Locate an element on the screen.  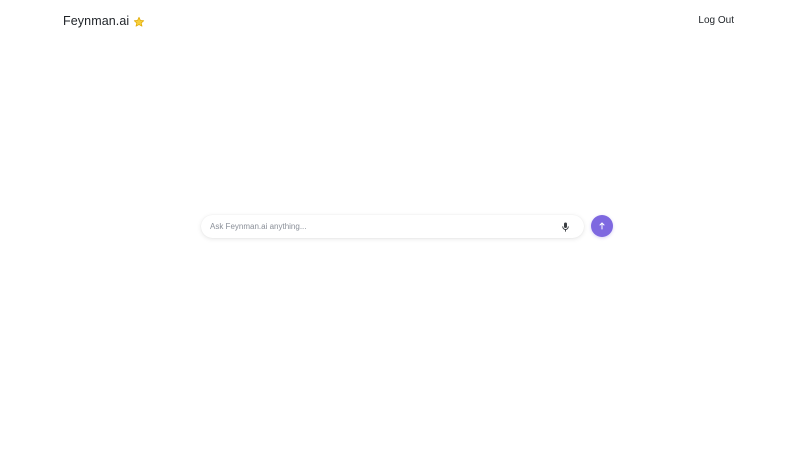
top-bar: Feynman.ai Log Out is located at coordinates (403, 22).